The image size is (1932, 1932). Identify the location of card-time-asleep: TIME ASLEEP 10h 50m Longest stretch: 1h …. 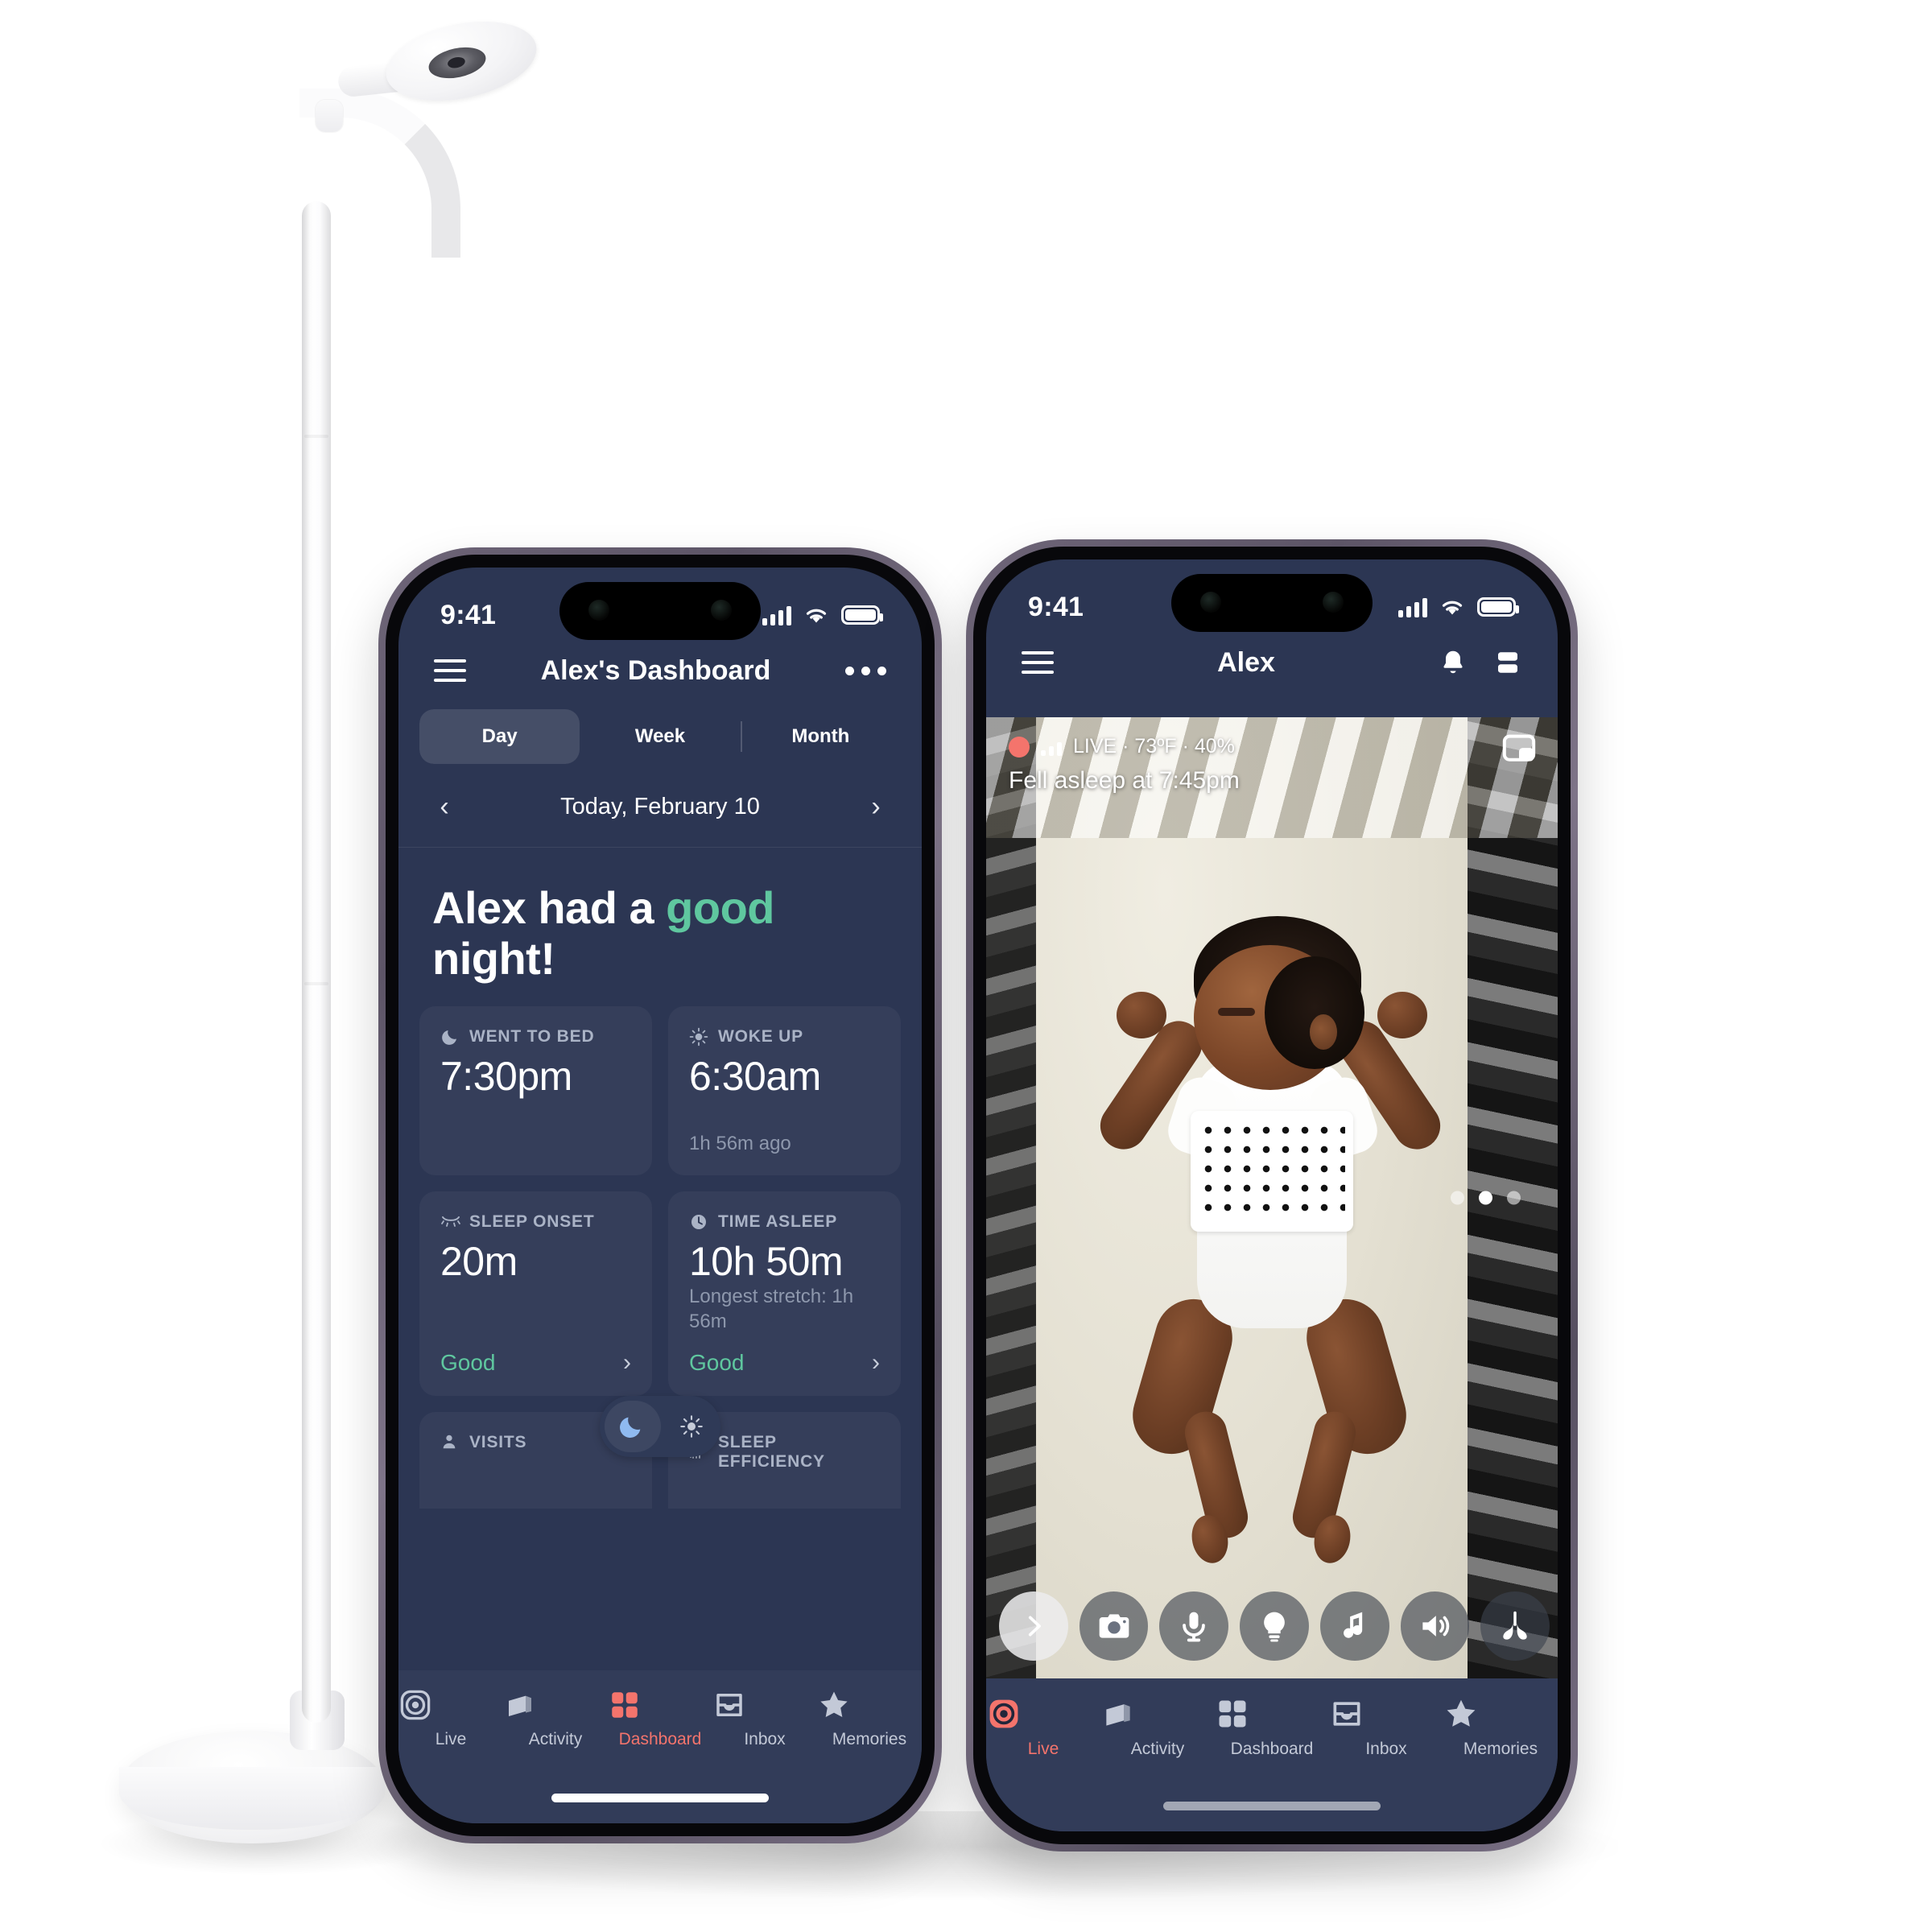
(784, 1293).